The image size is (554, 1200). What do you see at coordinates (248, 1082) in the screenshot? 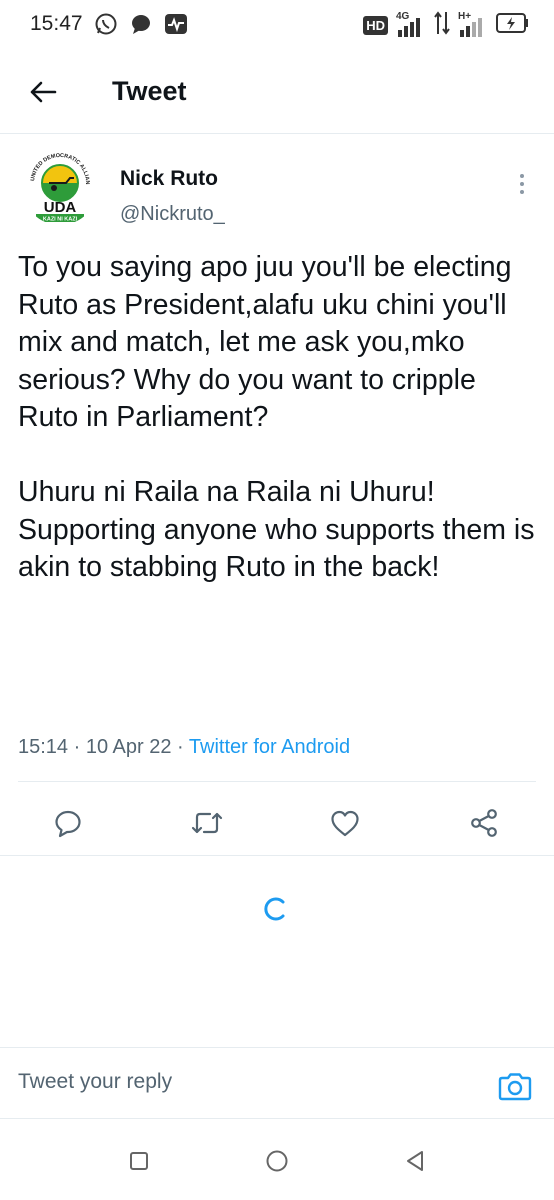
I see `reply-input` at bounding box center [248, 1082].